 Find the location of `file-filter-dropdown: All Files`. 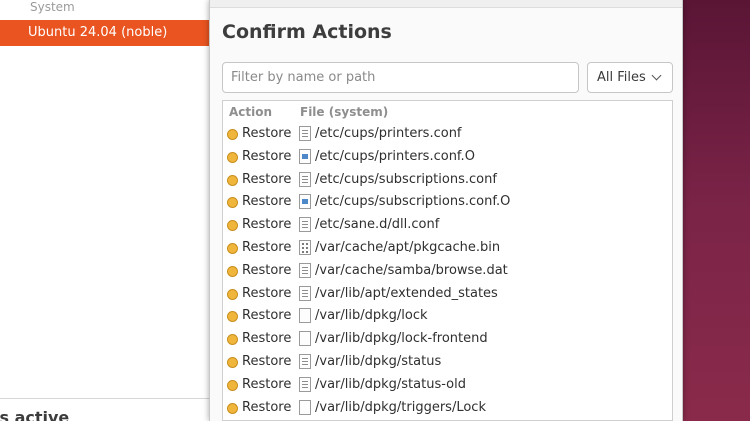

file-filter-dropdown: All Files is located at coordinates (630, 77).